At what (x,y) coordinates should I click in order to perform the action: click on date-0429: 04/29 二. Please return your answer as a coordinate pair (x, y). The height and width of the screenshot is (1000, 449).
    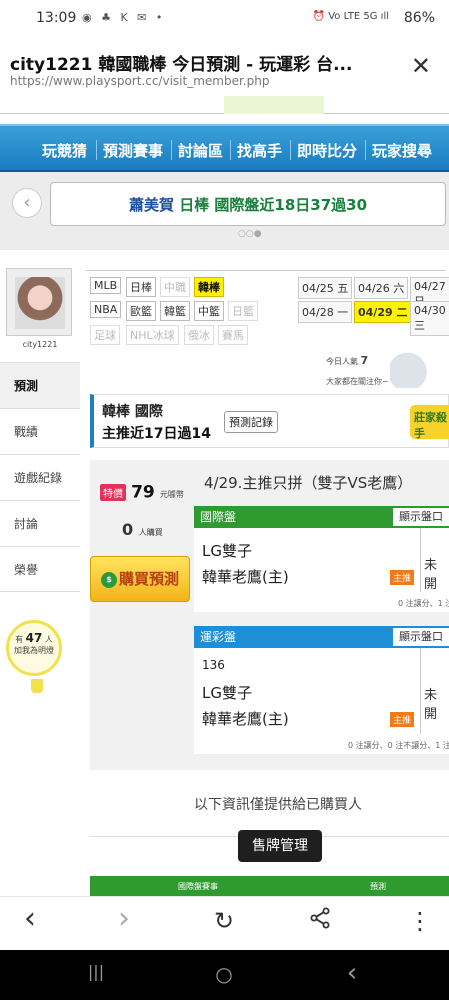
    Looking at the image, I should click on (383, 312).